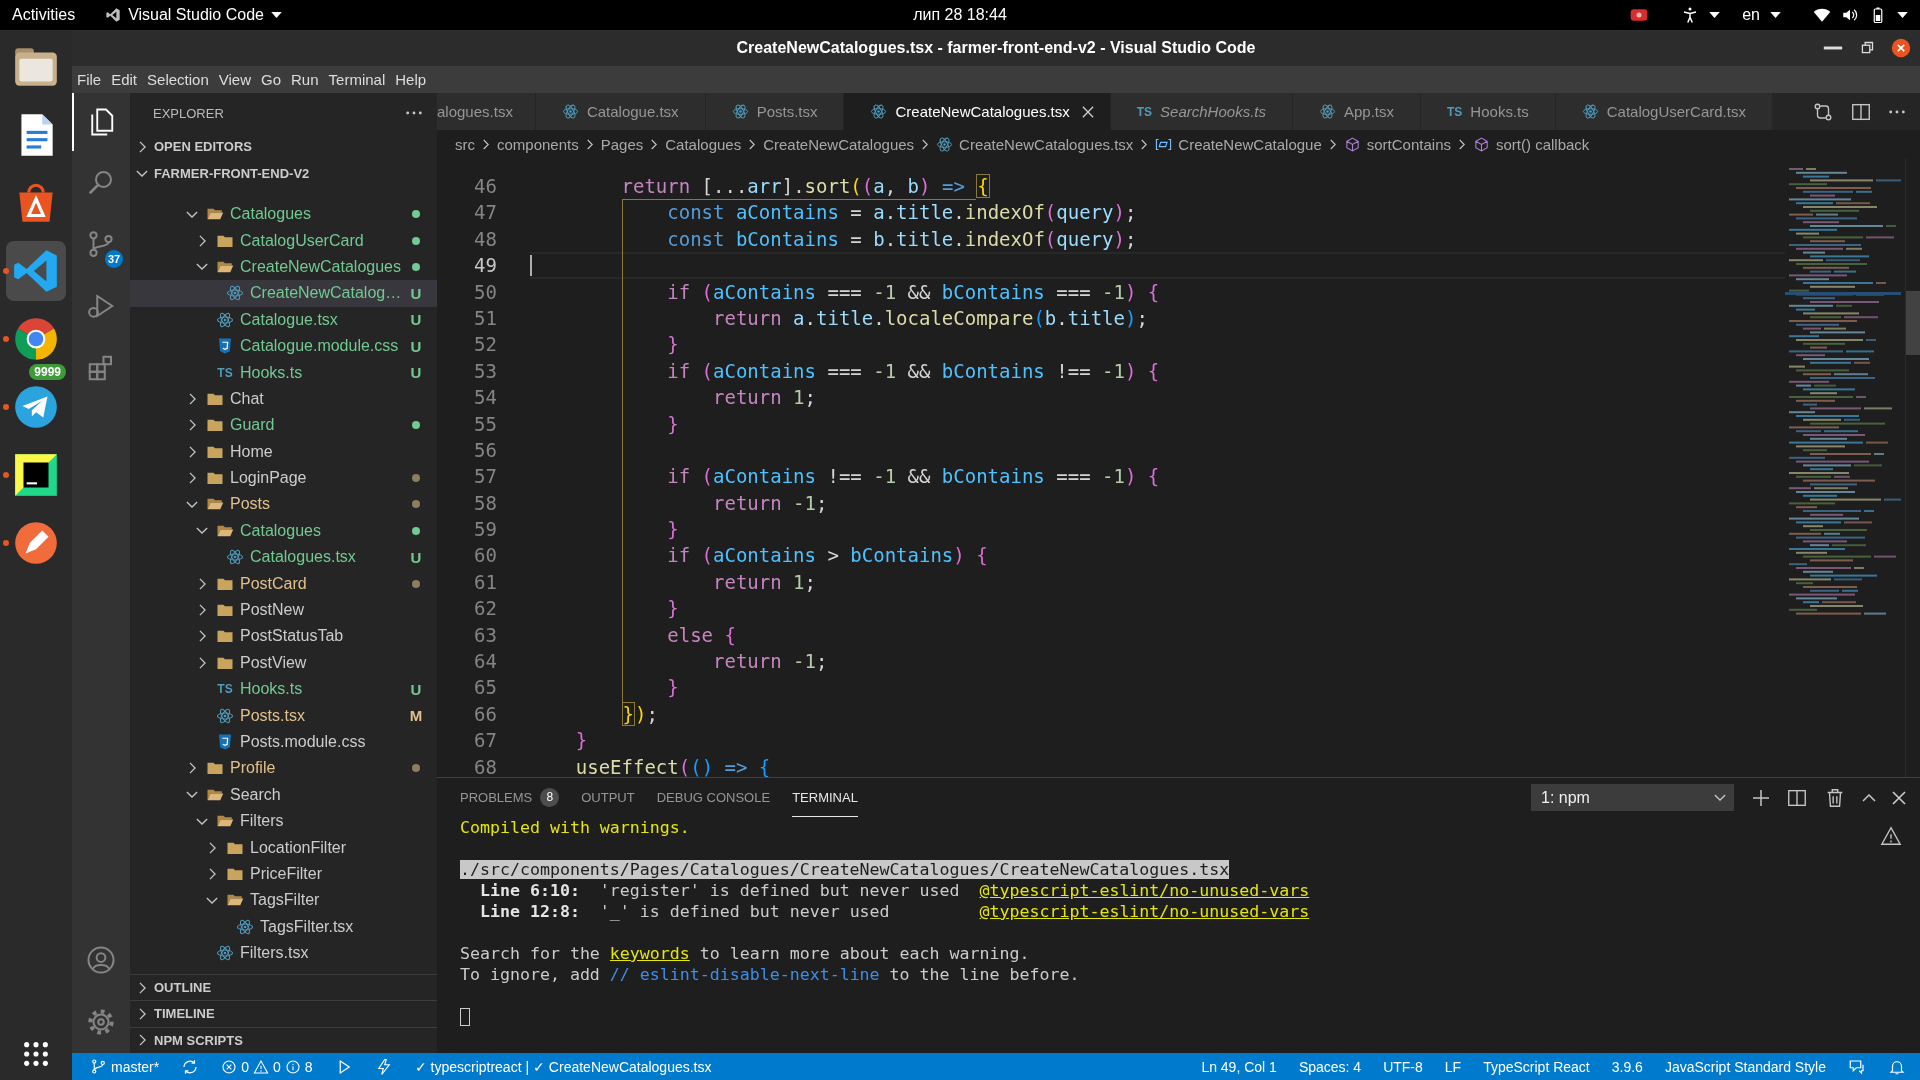 The height and width of the screenshot is (1080, 1920). What do you see at coordinates (101, 960) in the screenshot?
I see `account-icon` at bounding box center [101, 960].